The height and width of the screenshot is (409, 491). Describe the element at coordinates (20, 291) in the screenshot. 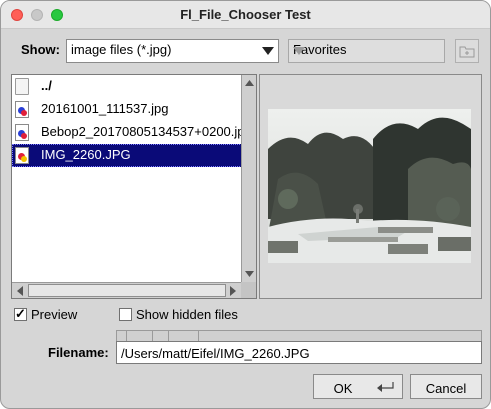

I see `scroll-left-icon` at that location.